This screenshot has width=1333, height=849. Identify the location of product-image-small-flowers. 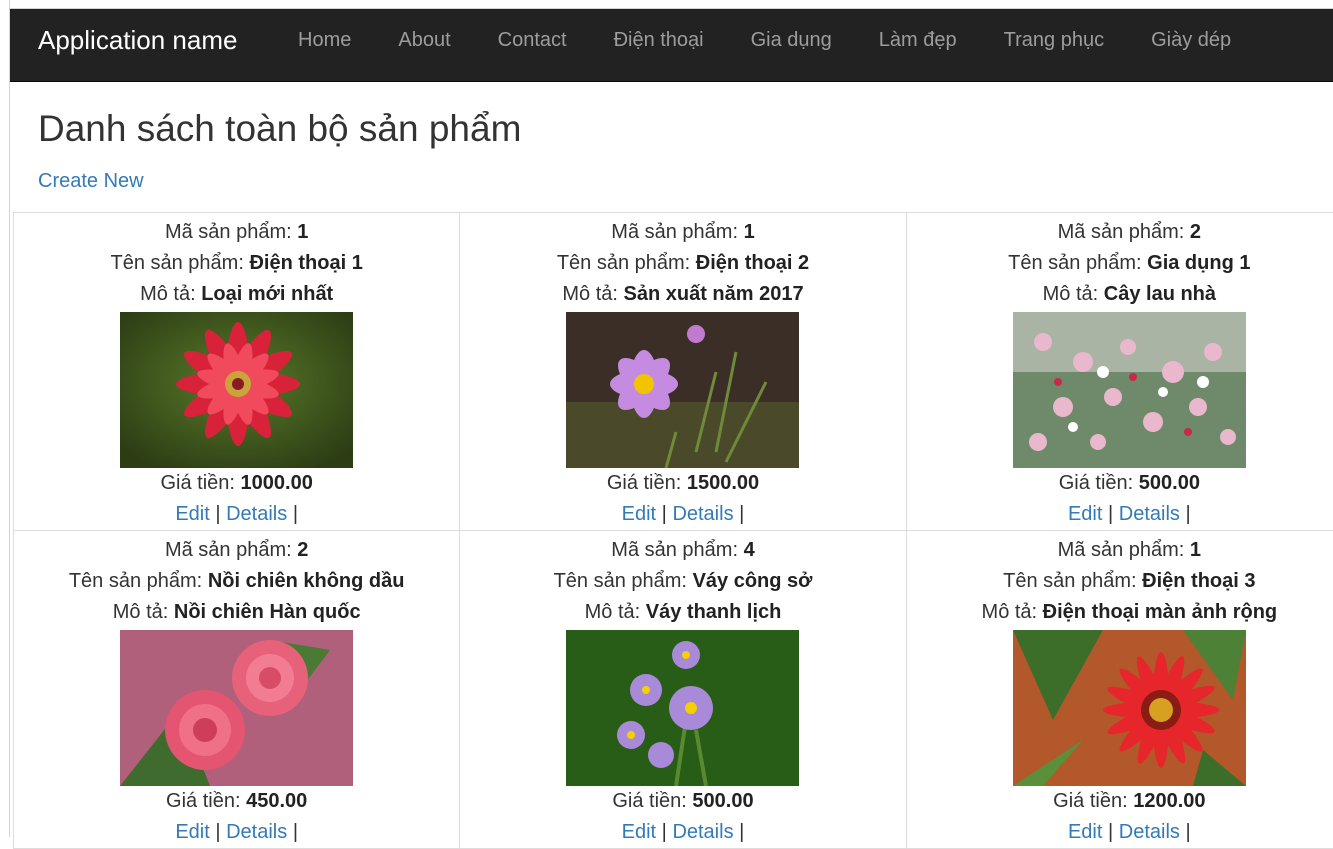
(1129, 390).